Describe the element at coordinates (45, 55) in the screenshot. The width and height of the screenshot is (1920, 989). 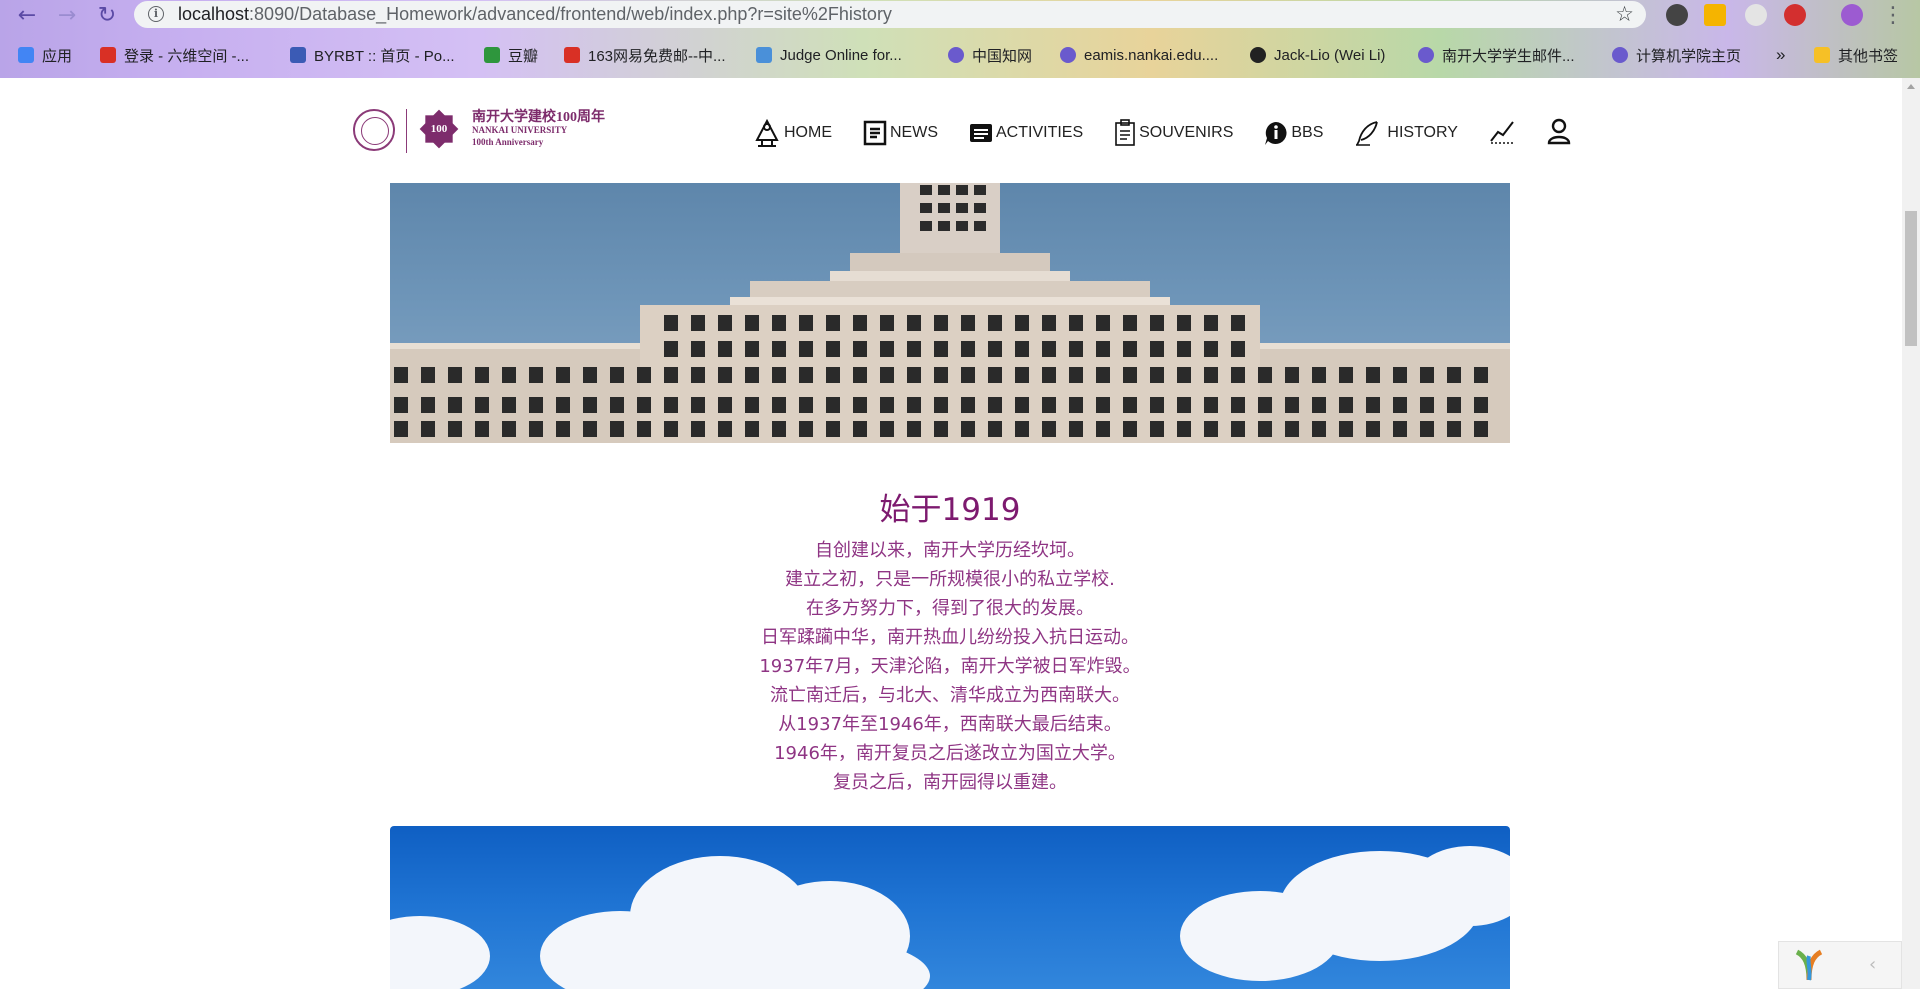
I see `bookmark-item: 应用` at that location.